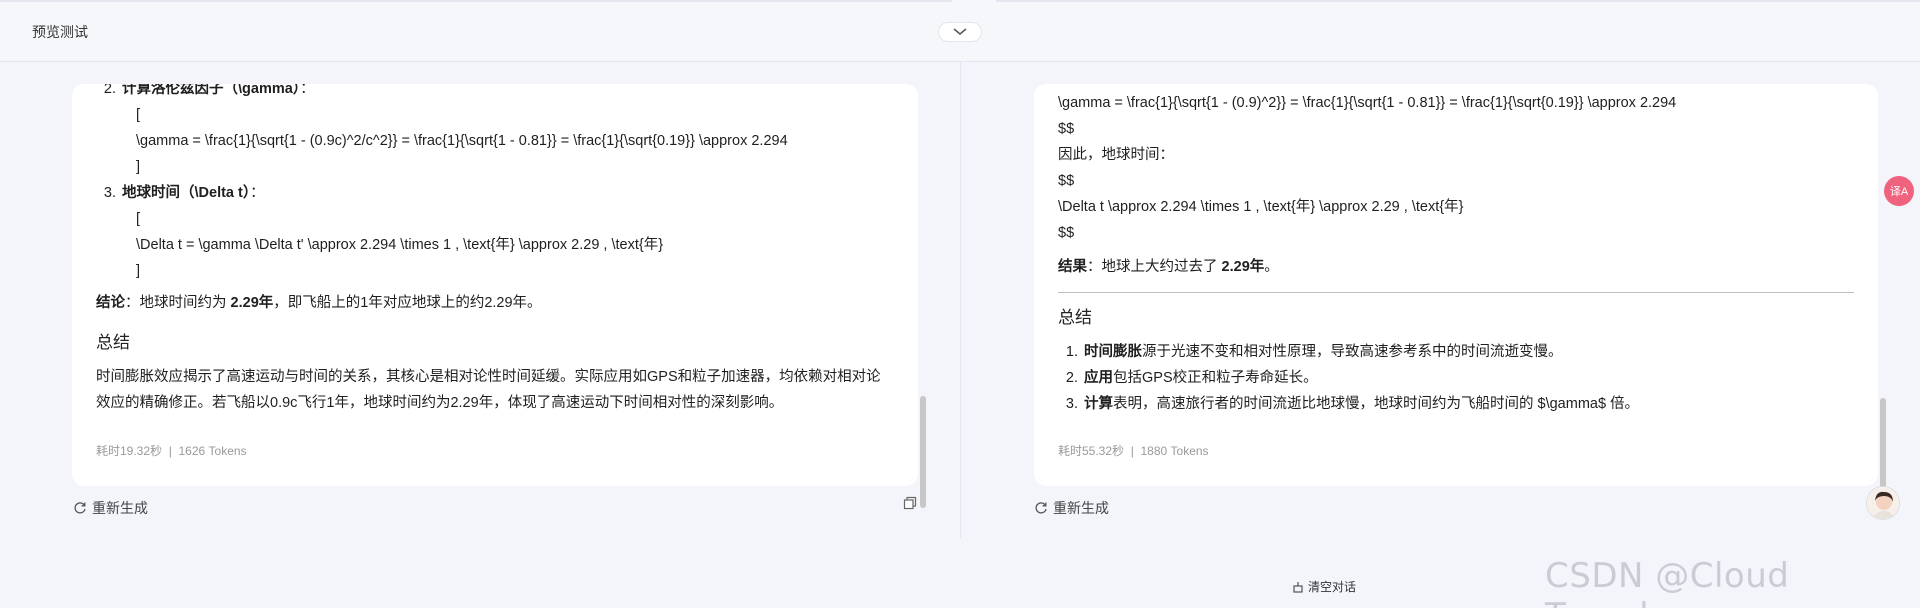 Image resolution: width=1920 pixels, height=608 pixels. Describe the element at coordinates (1332, 587) in the screenshot. I see `clear-conversation-label: 清空对话` at that location.